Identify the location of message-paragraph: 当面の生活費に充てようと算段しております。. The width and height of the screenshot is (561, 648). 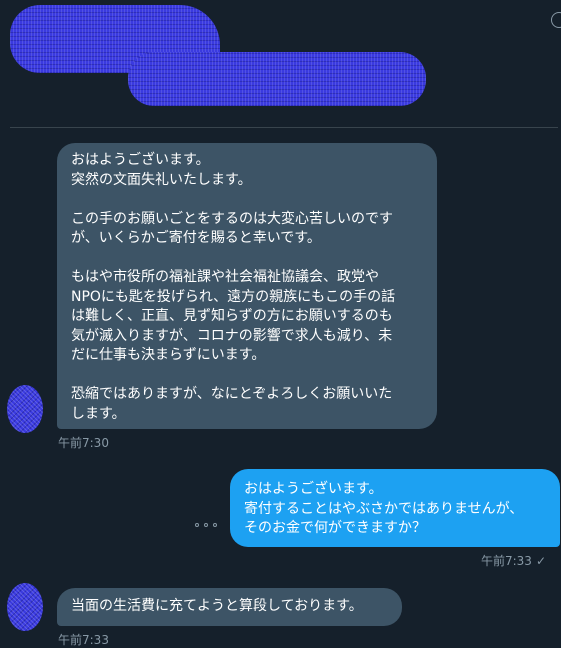
(217, 606).